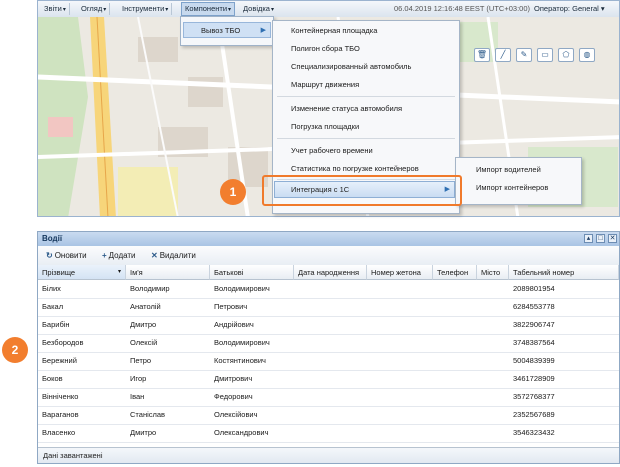  I want to click on table-row: Вінніченко Іван Федорович 3572768377, so click(328, 397).